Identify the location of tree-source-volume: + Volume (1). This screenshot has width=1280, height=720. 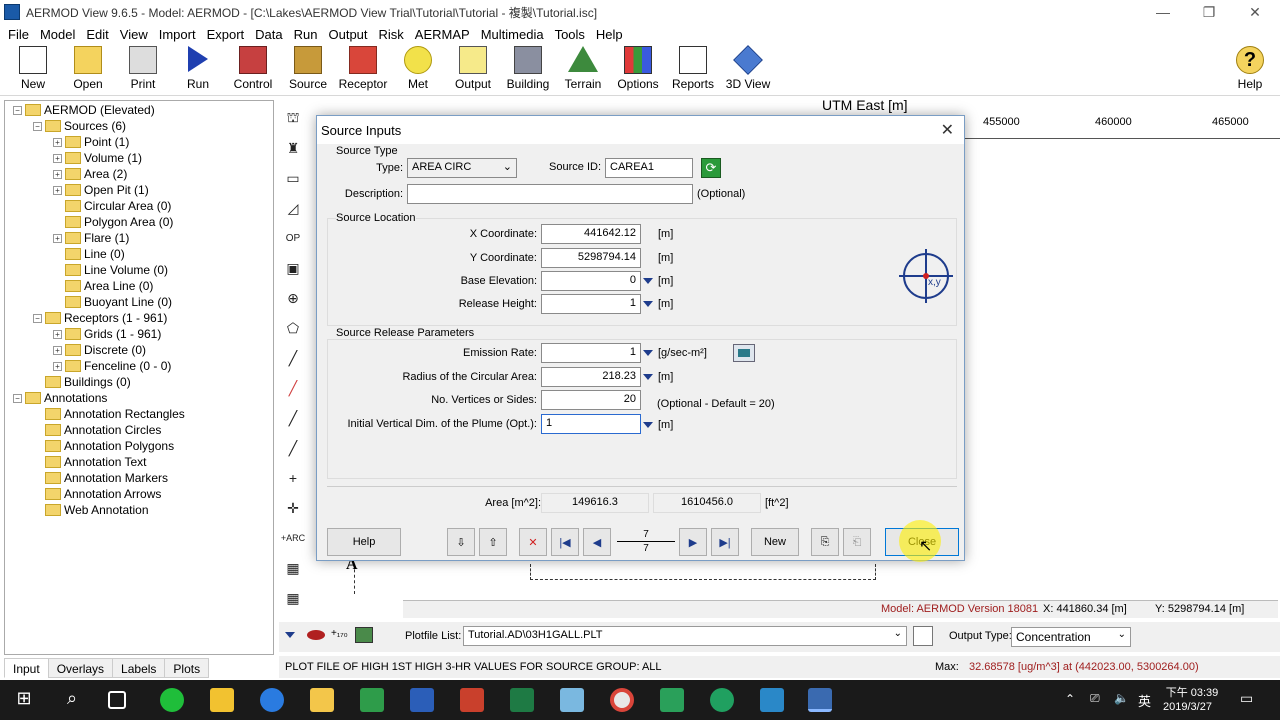
(97, 158).